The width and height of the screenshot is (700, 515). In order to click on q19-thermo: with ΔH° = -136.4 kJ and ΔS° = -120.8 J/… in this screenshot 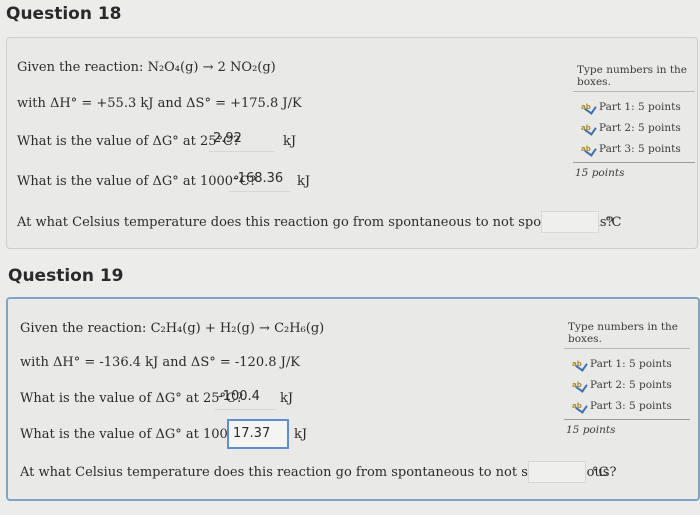, I will do `click(160, 362)`.